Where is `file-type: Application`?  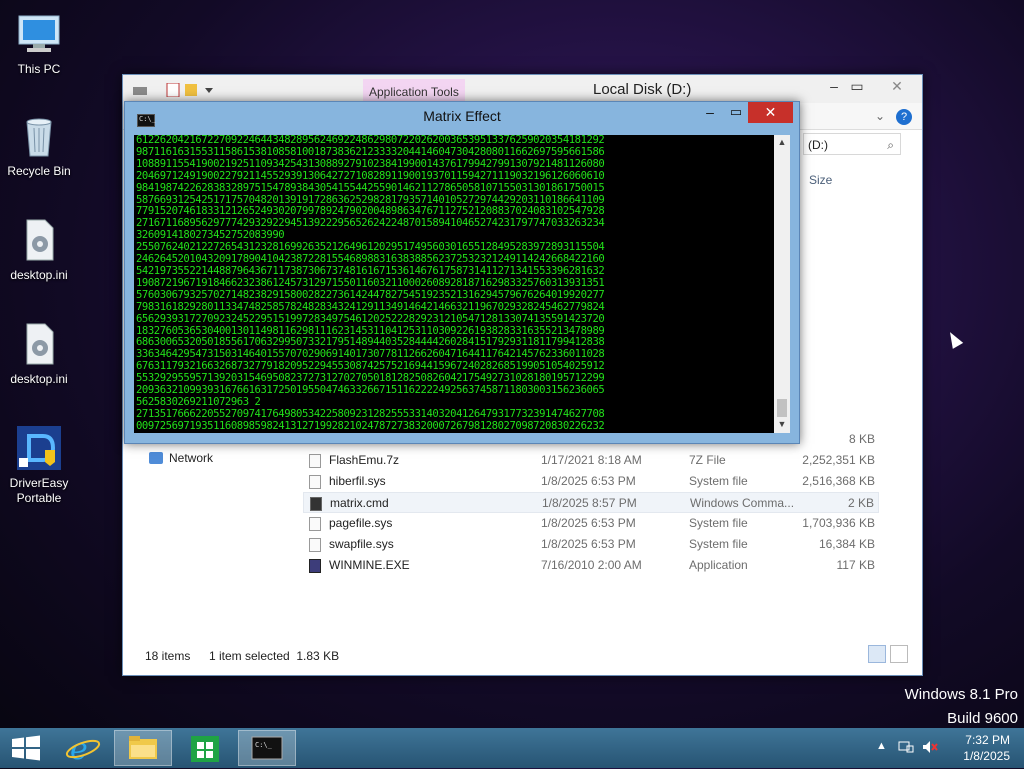 file-type: Application is located at coordinates (718, 565).